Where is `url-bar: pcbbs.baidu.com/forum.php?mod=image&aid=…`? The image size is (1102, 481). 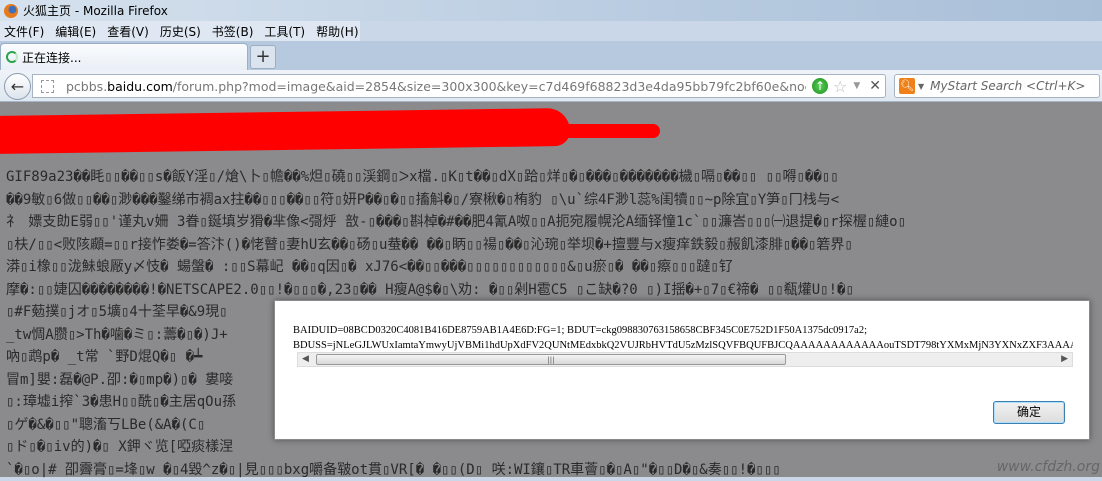 url-bar: pcbbs.baidu.com/forum.php?mod=image&aid=… is located at coordinates (459, 86).